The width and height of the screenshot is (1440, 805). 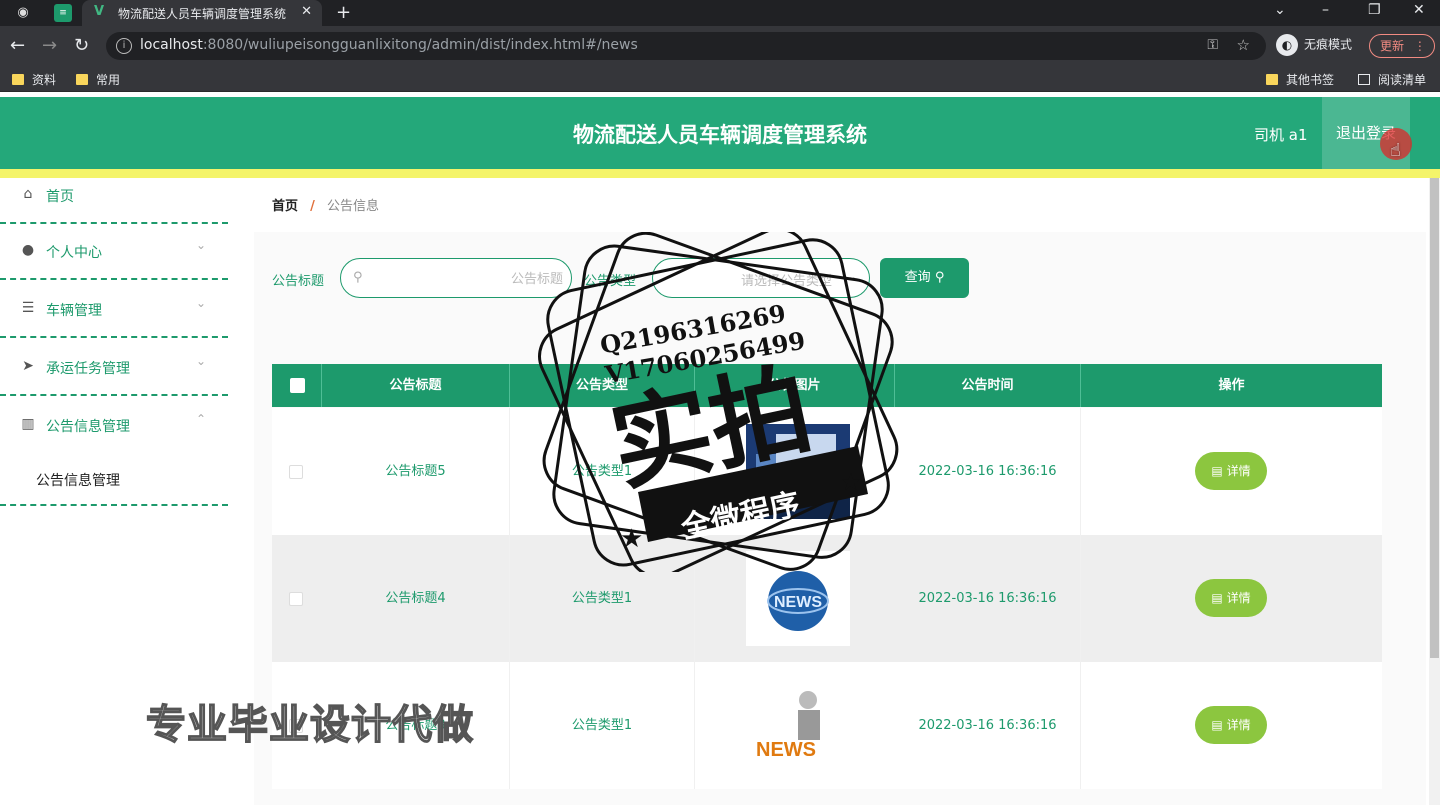 I want to click on cell-title: 公告标题3, so click(x=416, y=725).